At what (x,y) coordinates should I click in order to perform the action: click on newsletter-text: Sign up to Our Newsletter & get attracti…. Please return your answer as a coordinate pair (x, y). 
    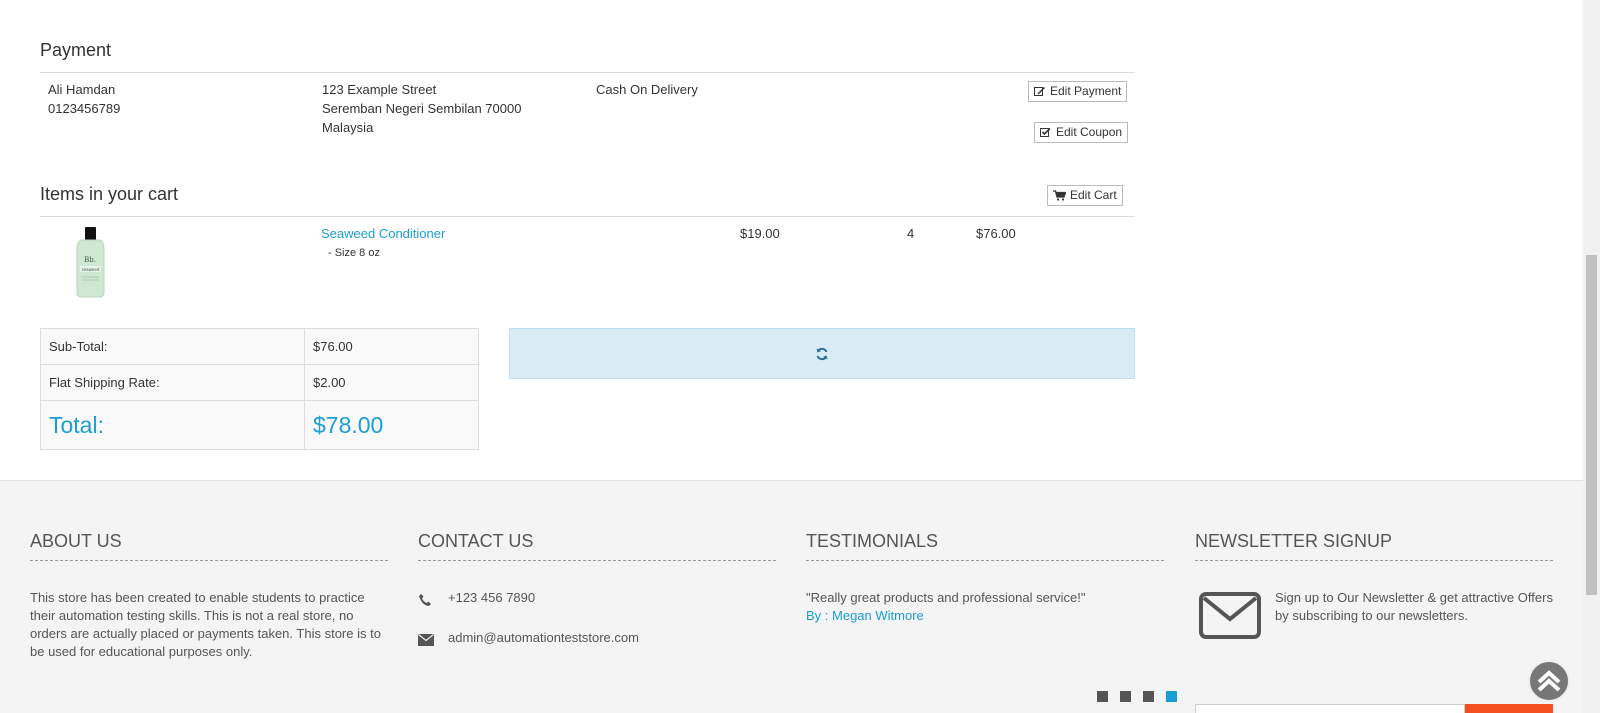
    Looking at the image, I should click on (1414, 606).